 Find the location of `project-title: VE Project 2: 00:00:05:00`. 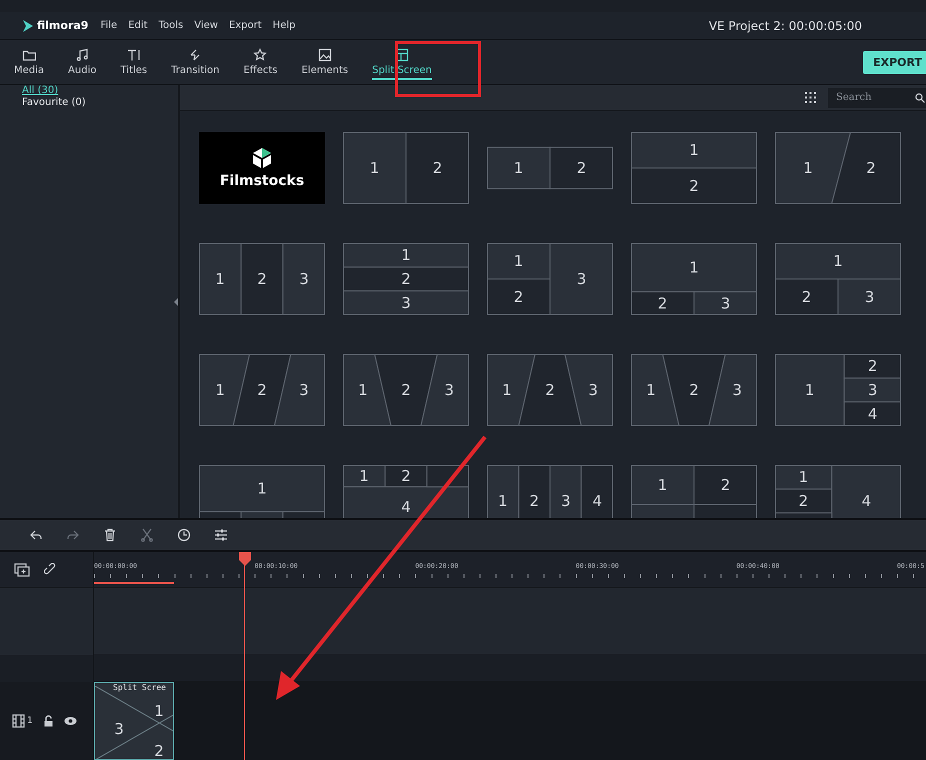

project-title: VE Project 2: 00:00:05:00 is located at coordinates (785, 25).